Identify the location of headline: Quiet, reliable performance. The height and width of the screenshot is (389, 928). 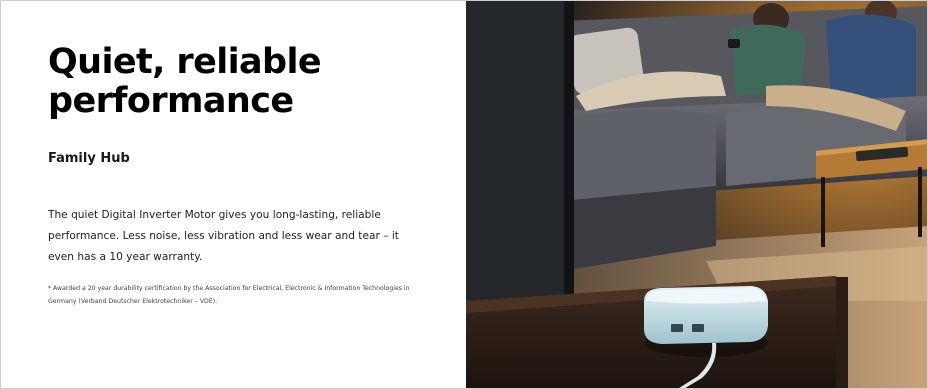
(185, 81).